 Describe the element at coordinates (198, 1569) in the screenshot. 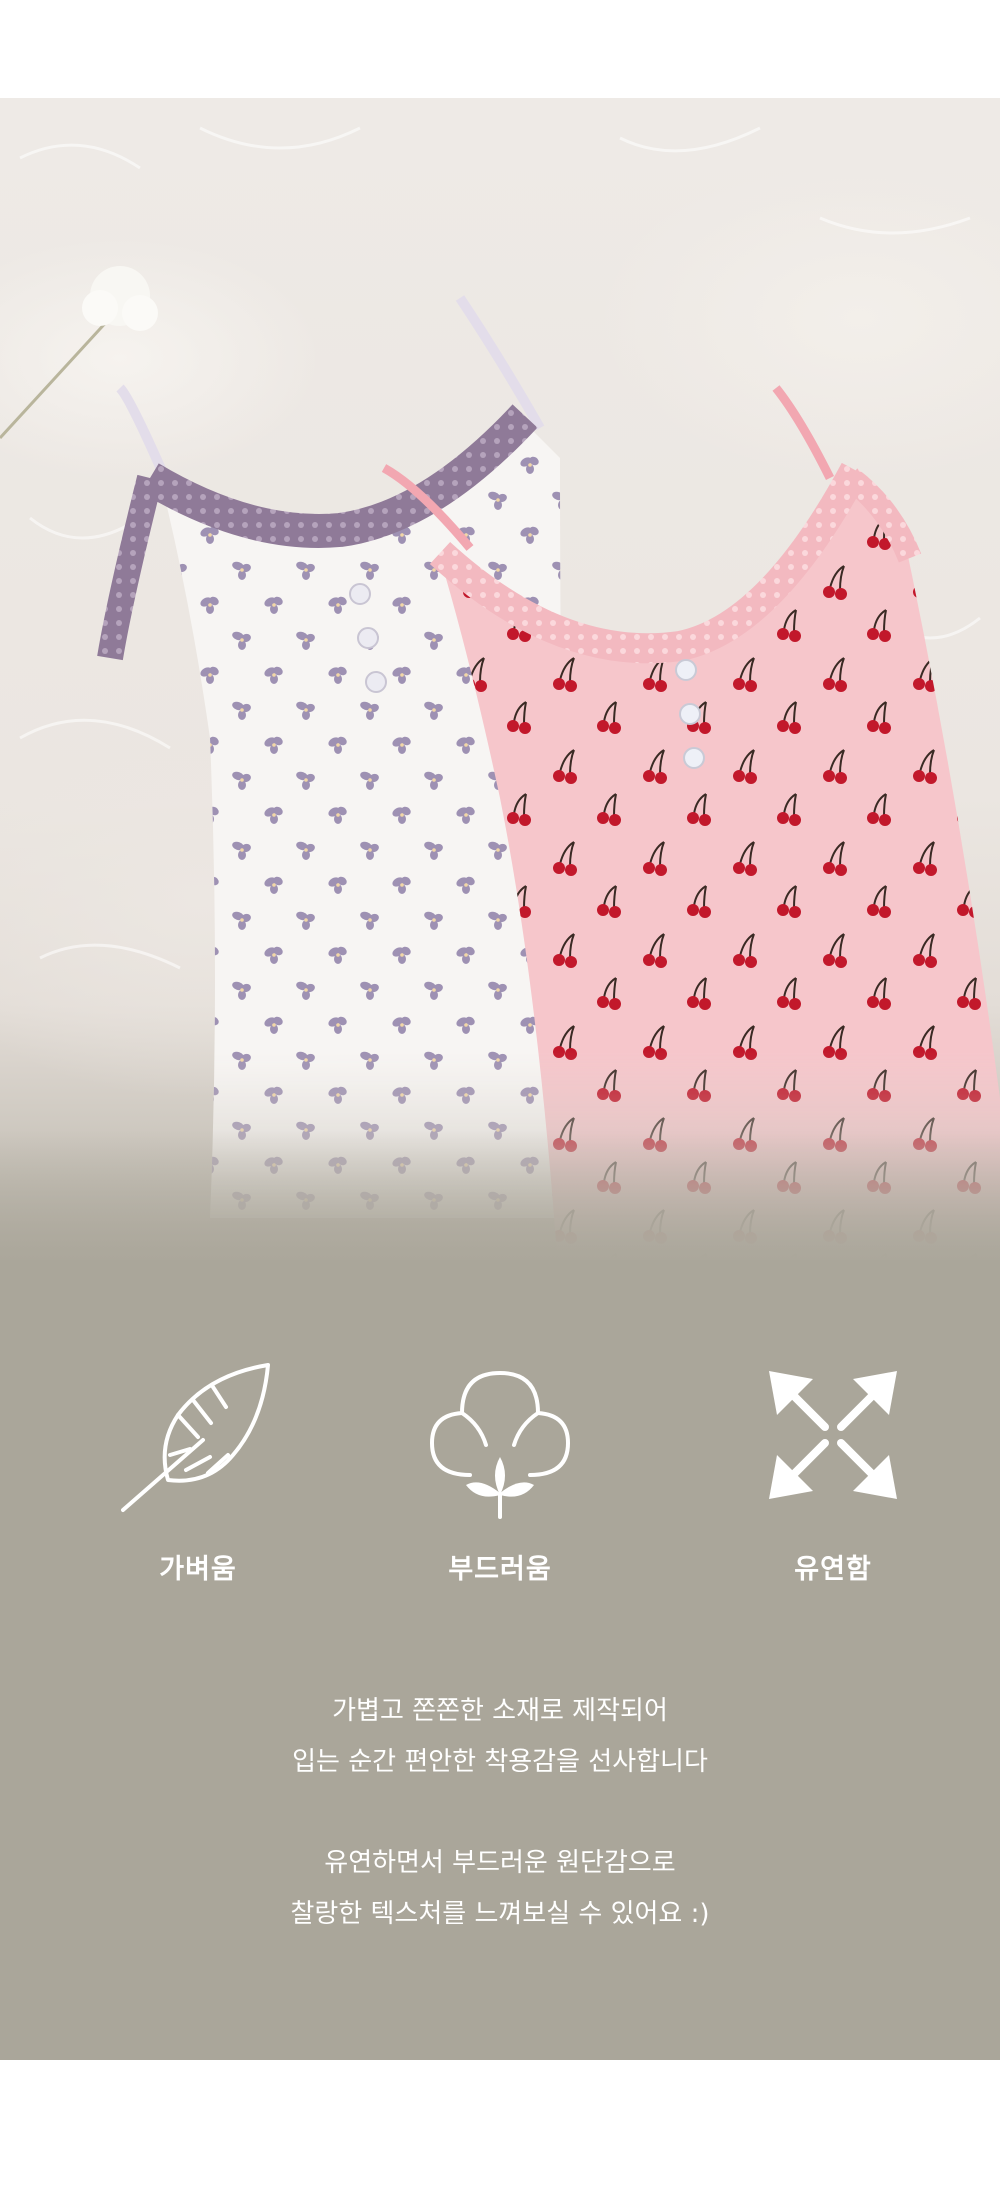

I see `feature-label-lightness: 가벼움` at that location.